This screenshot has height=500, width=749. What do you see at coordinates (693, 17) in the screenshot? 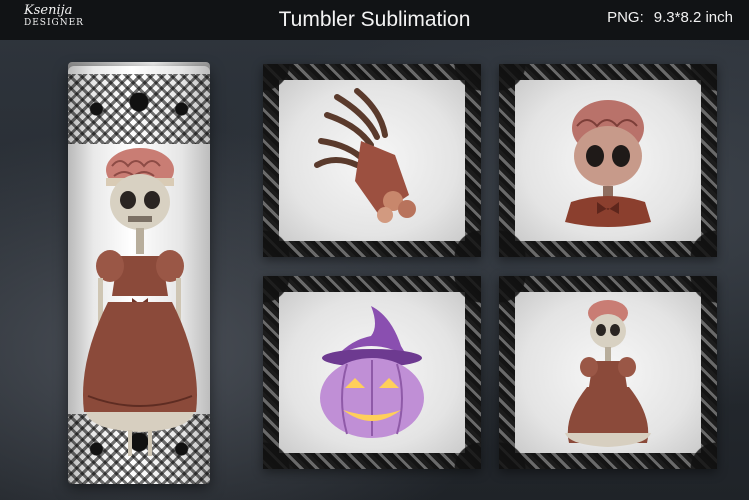
I see `file-size: 9.3*8.2 inch` at bounding box center [693, 17].